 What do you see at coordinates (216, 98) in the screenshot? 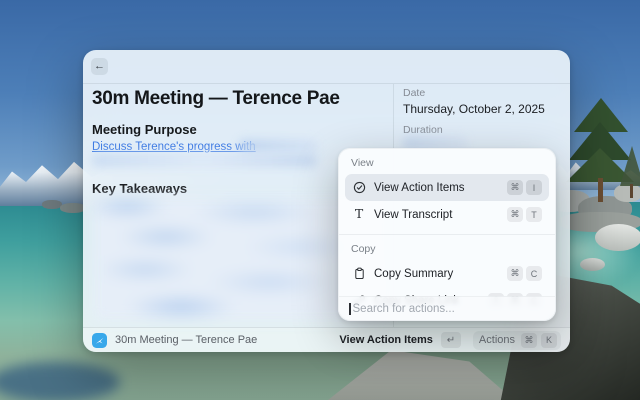
I see `page-title: 30m Meeting — Terence Pae` at bounding box center [216, 98].